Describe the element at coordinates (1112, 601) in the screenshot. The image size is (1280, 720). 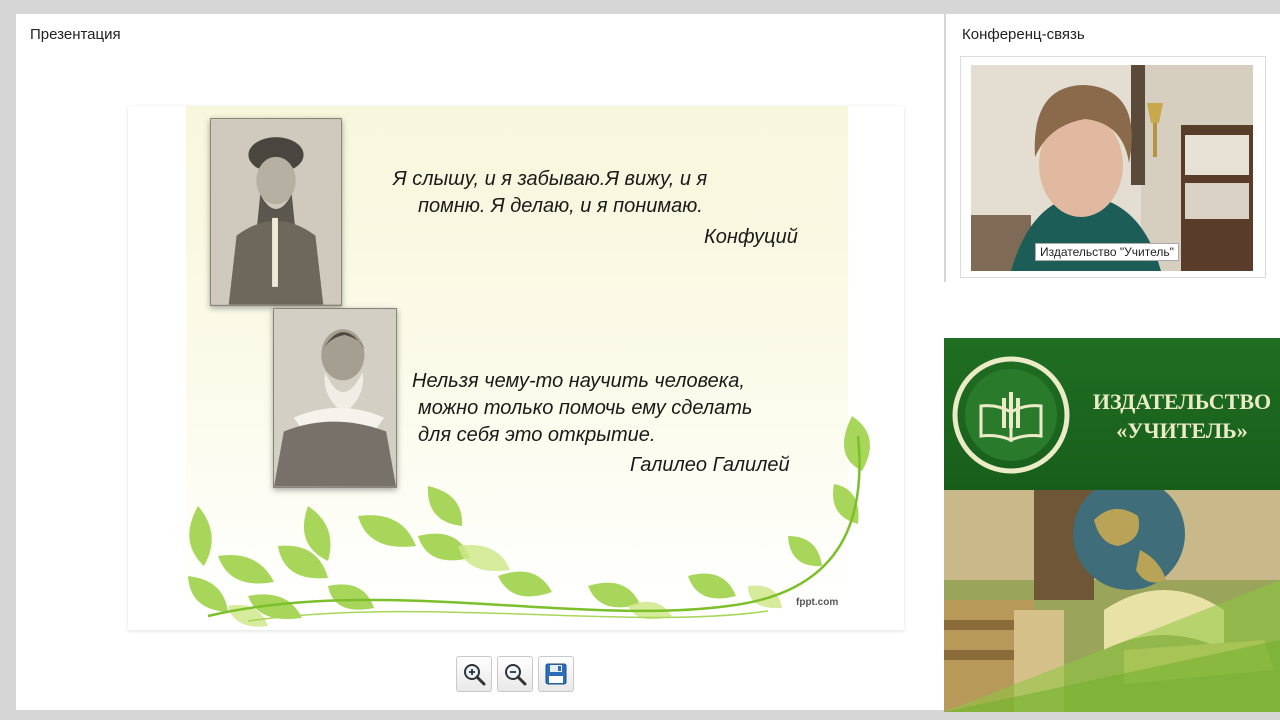
I see `books-image` at that location.